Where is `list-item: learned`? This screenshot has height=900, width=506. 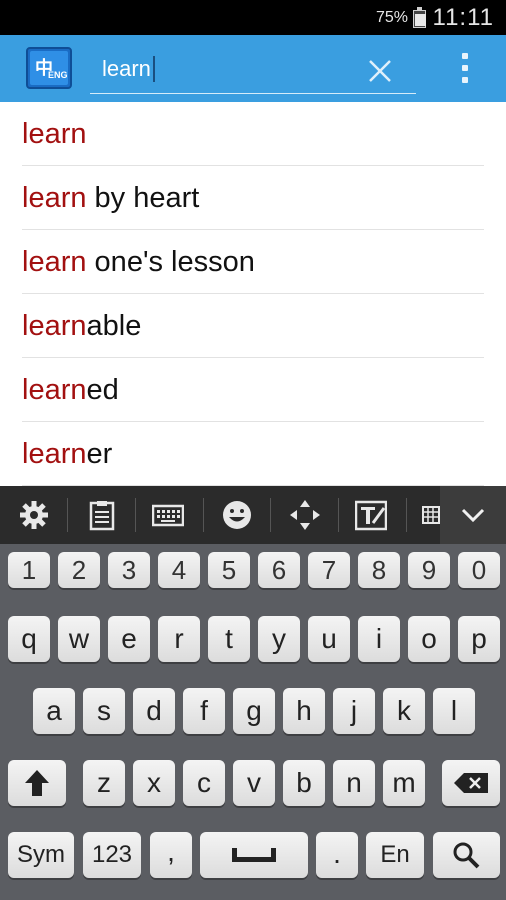 list-item: learned is located at coordinates (253, 390).